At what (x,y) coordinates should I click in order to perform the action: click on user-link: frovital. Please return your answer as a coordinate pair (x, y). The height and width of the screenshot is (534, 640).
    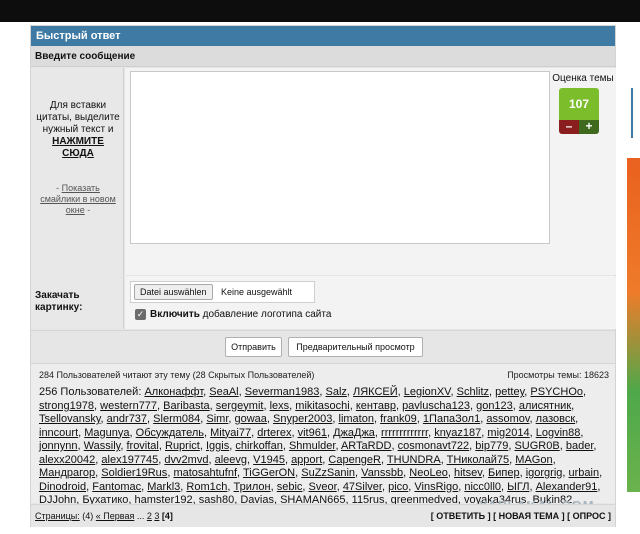
    Looking at the image, I should click on (142, 446).